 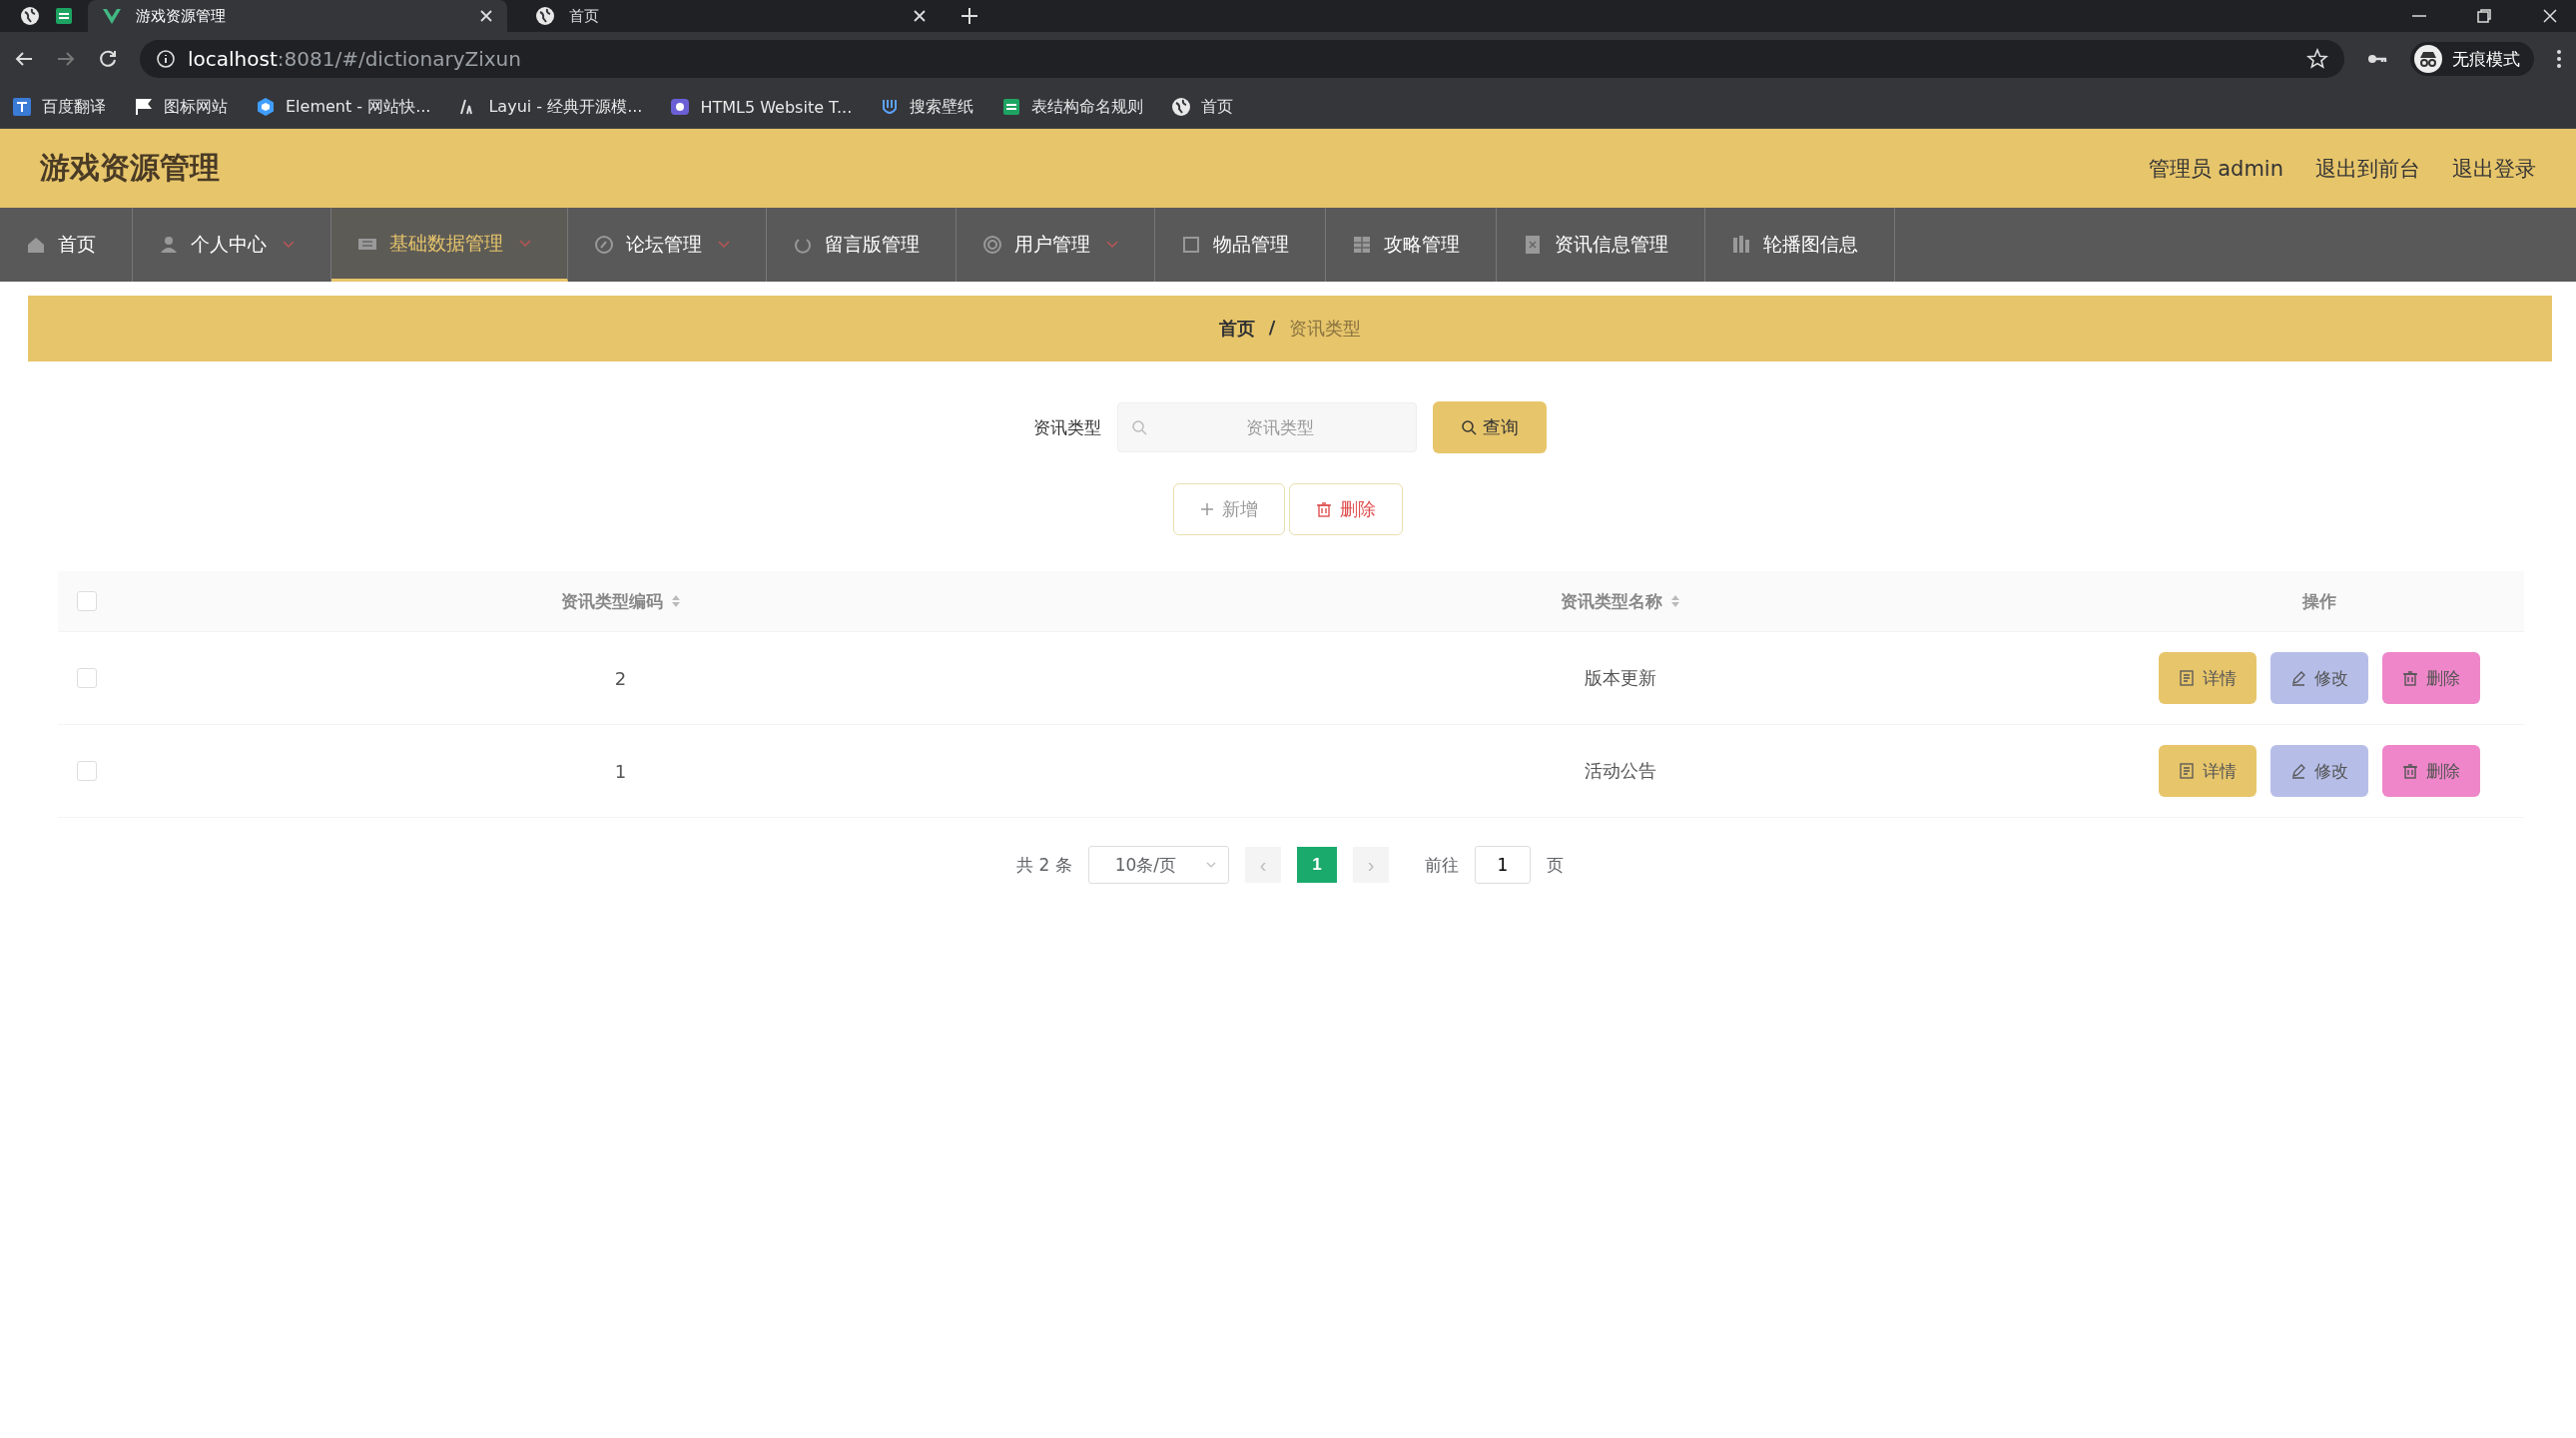 I want to click on bookmark-label: 表结构命名规则, so click(x=1087, y=107).